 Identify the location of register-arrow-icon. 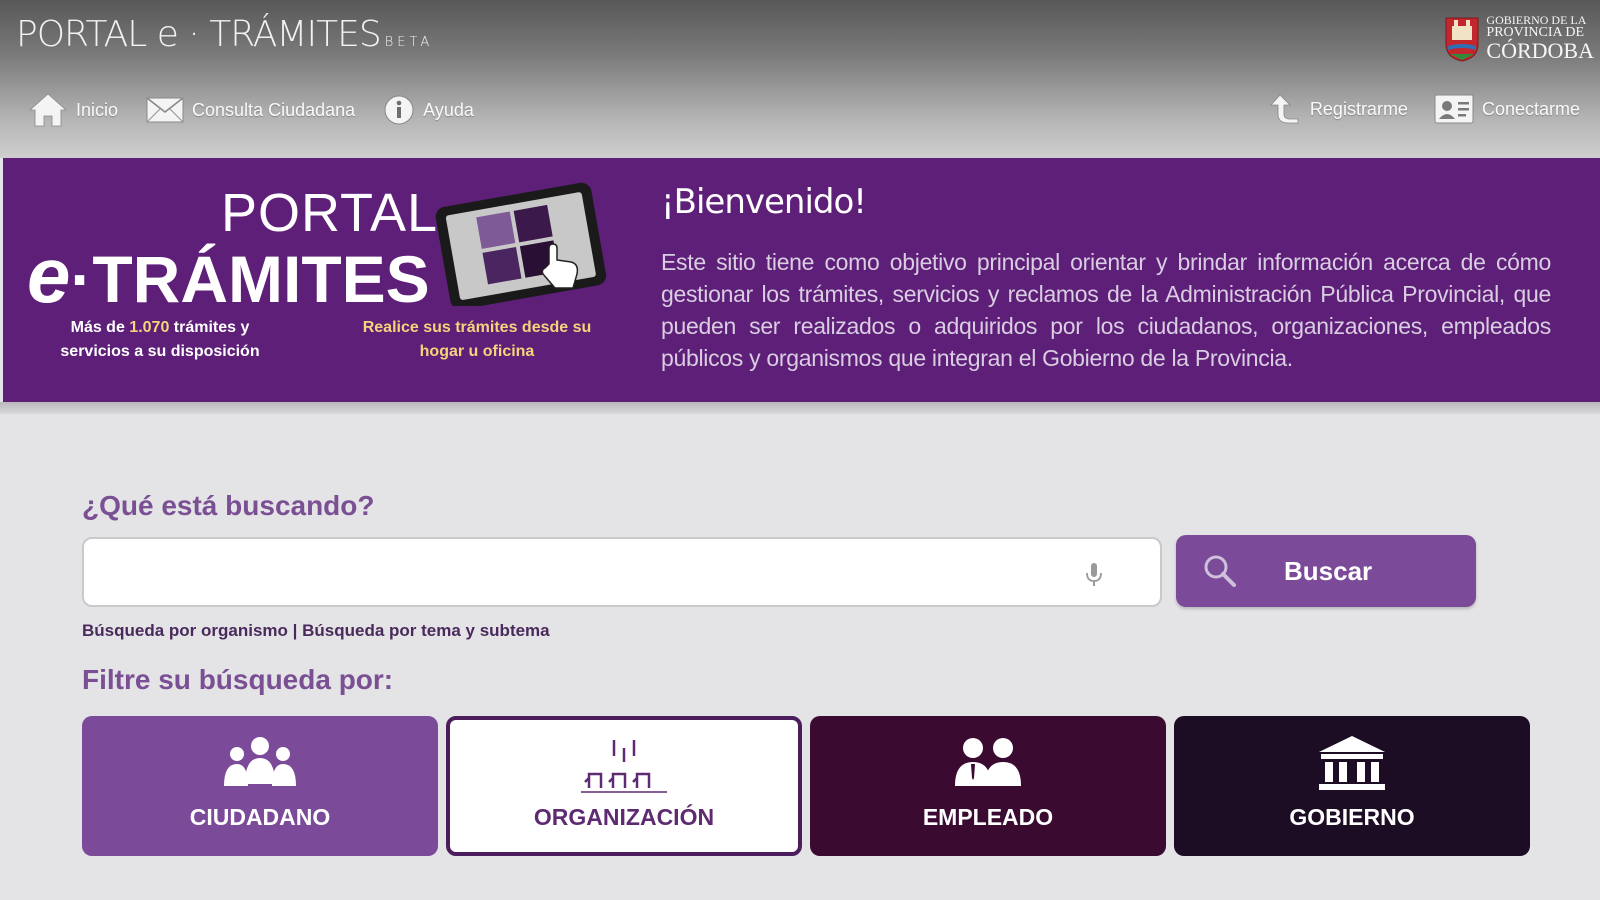
(1284, 109).